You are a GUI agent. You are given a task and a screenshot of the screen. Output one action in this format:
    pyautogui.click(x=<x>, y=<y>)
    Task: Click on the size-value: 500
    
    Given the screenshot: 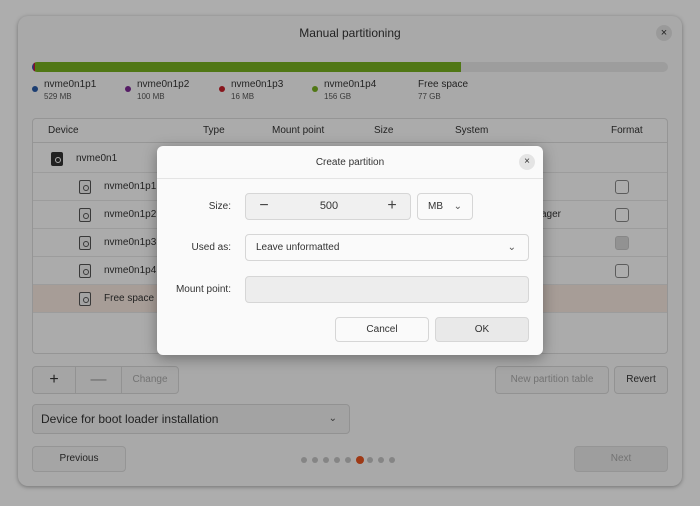 What is the action you would take?
    pyautogui.click(x=329, y=206)
    